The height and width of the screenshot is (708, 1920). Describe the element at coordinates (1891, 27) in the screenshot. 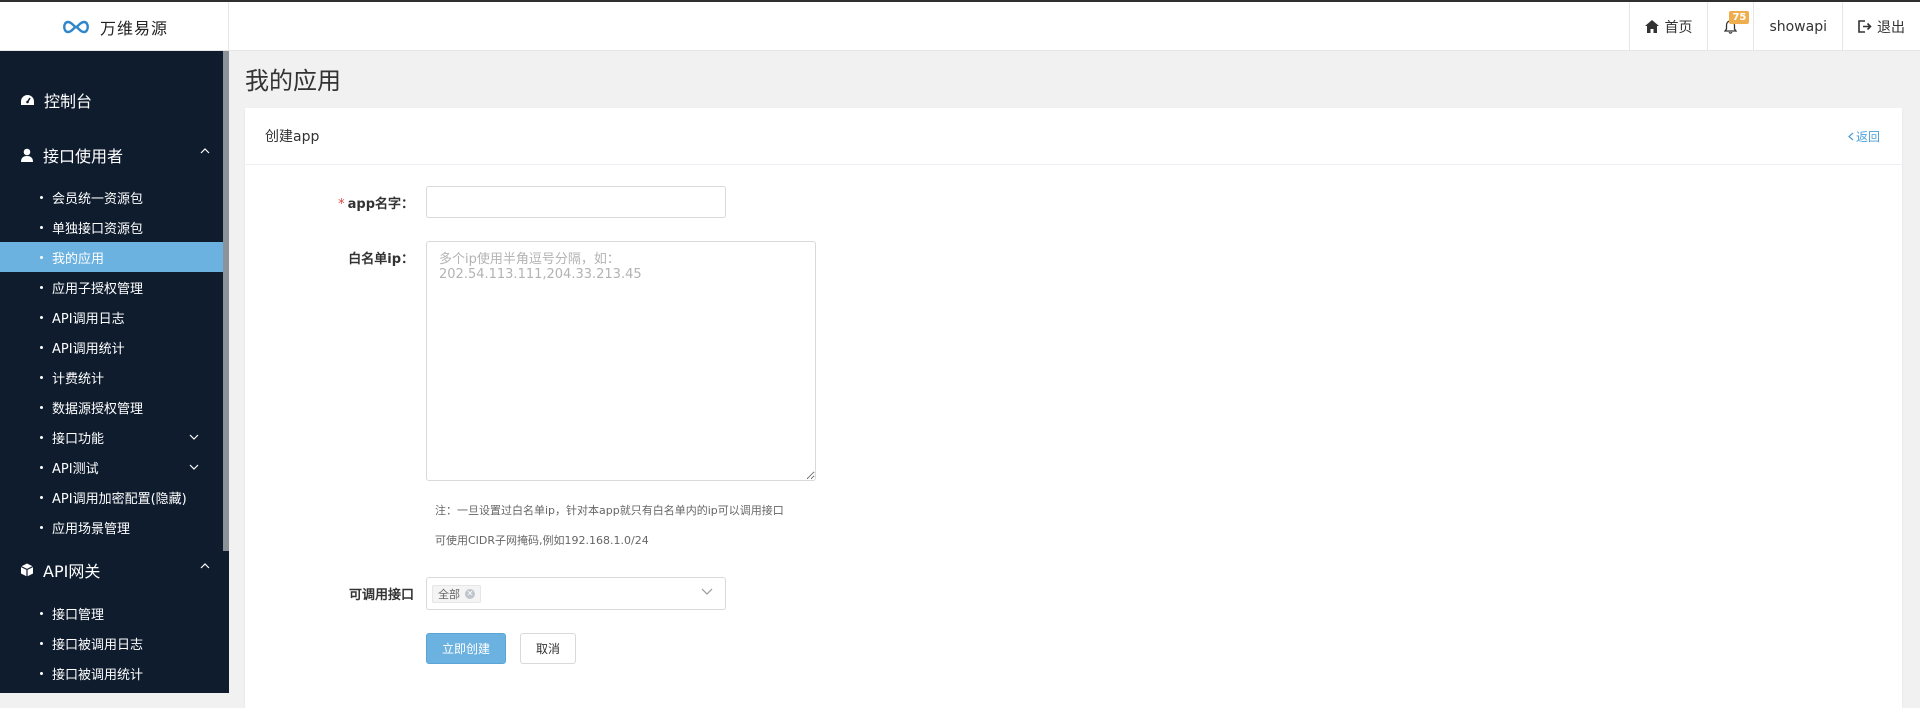

I see `logout-label: 退出` at that location.